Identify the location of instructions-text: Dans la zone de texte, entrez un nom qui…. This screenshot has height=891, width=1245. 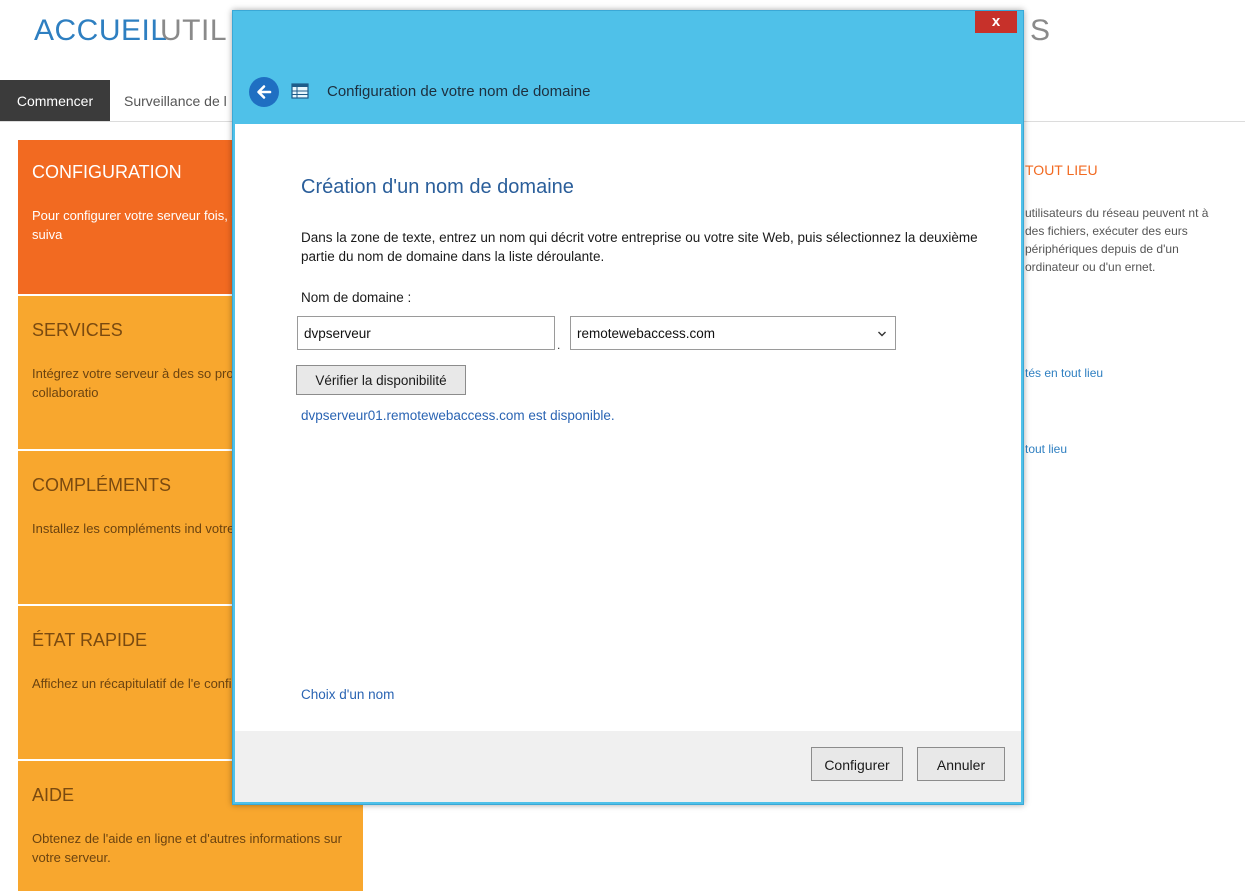
(639, 247).